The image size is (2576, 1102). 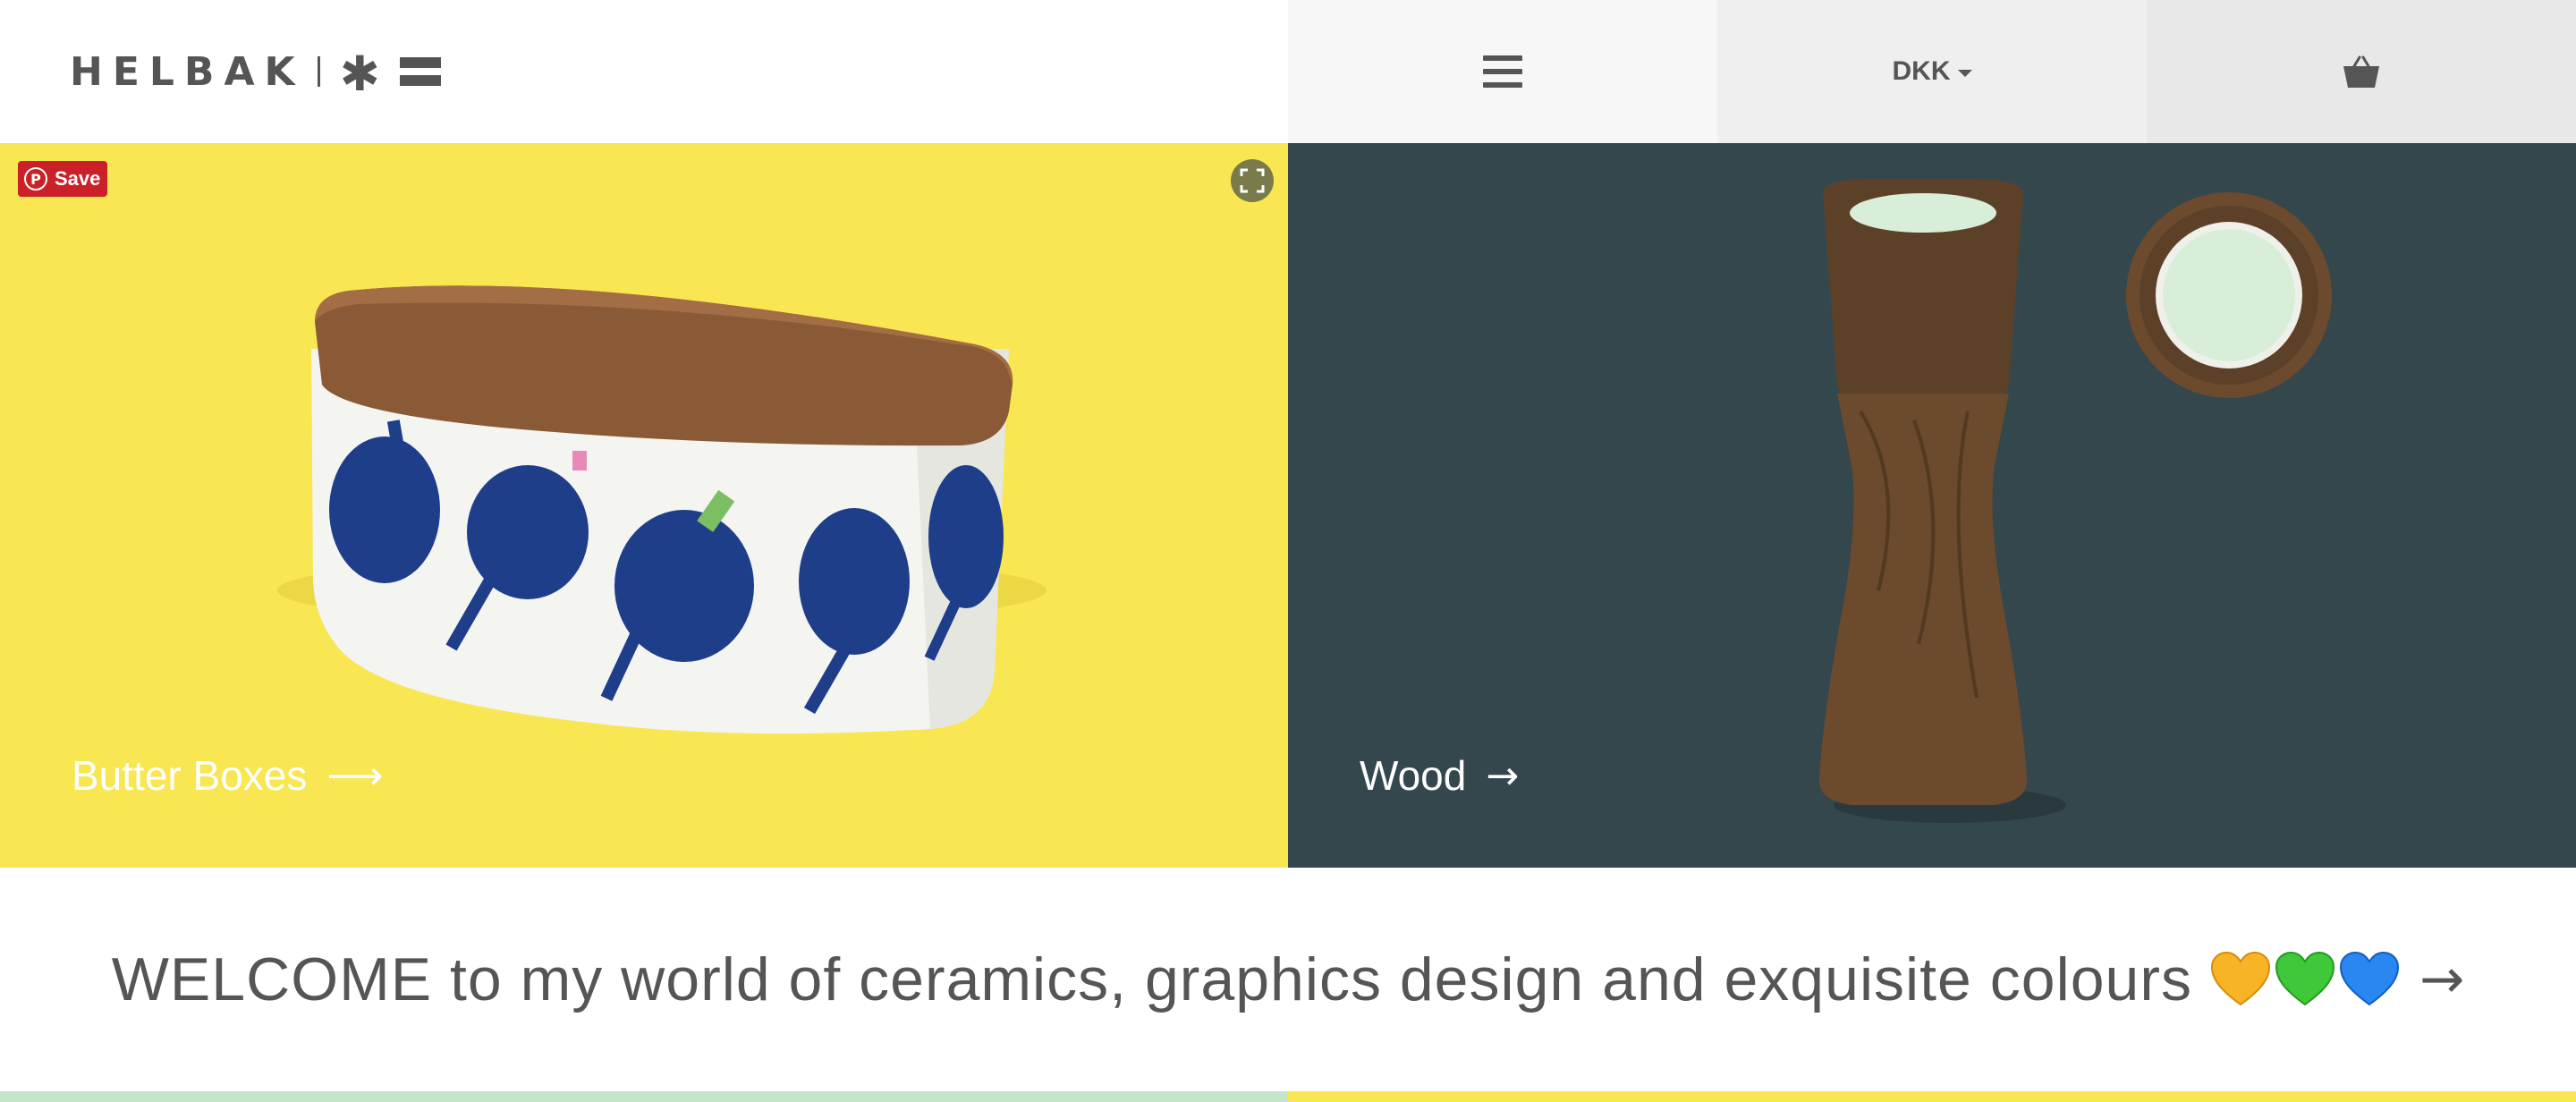 I want to click on pinterest-save-button: P Save, so click(x=62, y=179).